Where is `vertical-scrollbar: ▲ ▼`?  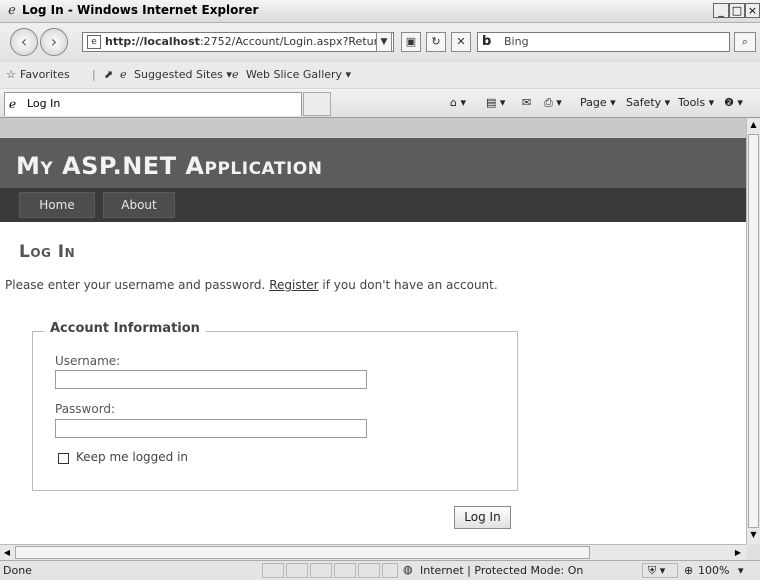 vertical-scrollbar: ▲ ▼ is located at coordinates (753, 331).